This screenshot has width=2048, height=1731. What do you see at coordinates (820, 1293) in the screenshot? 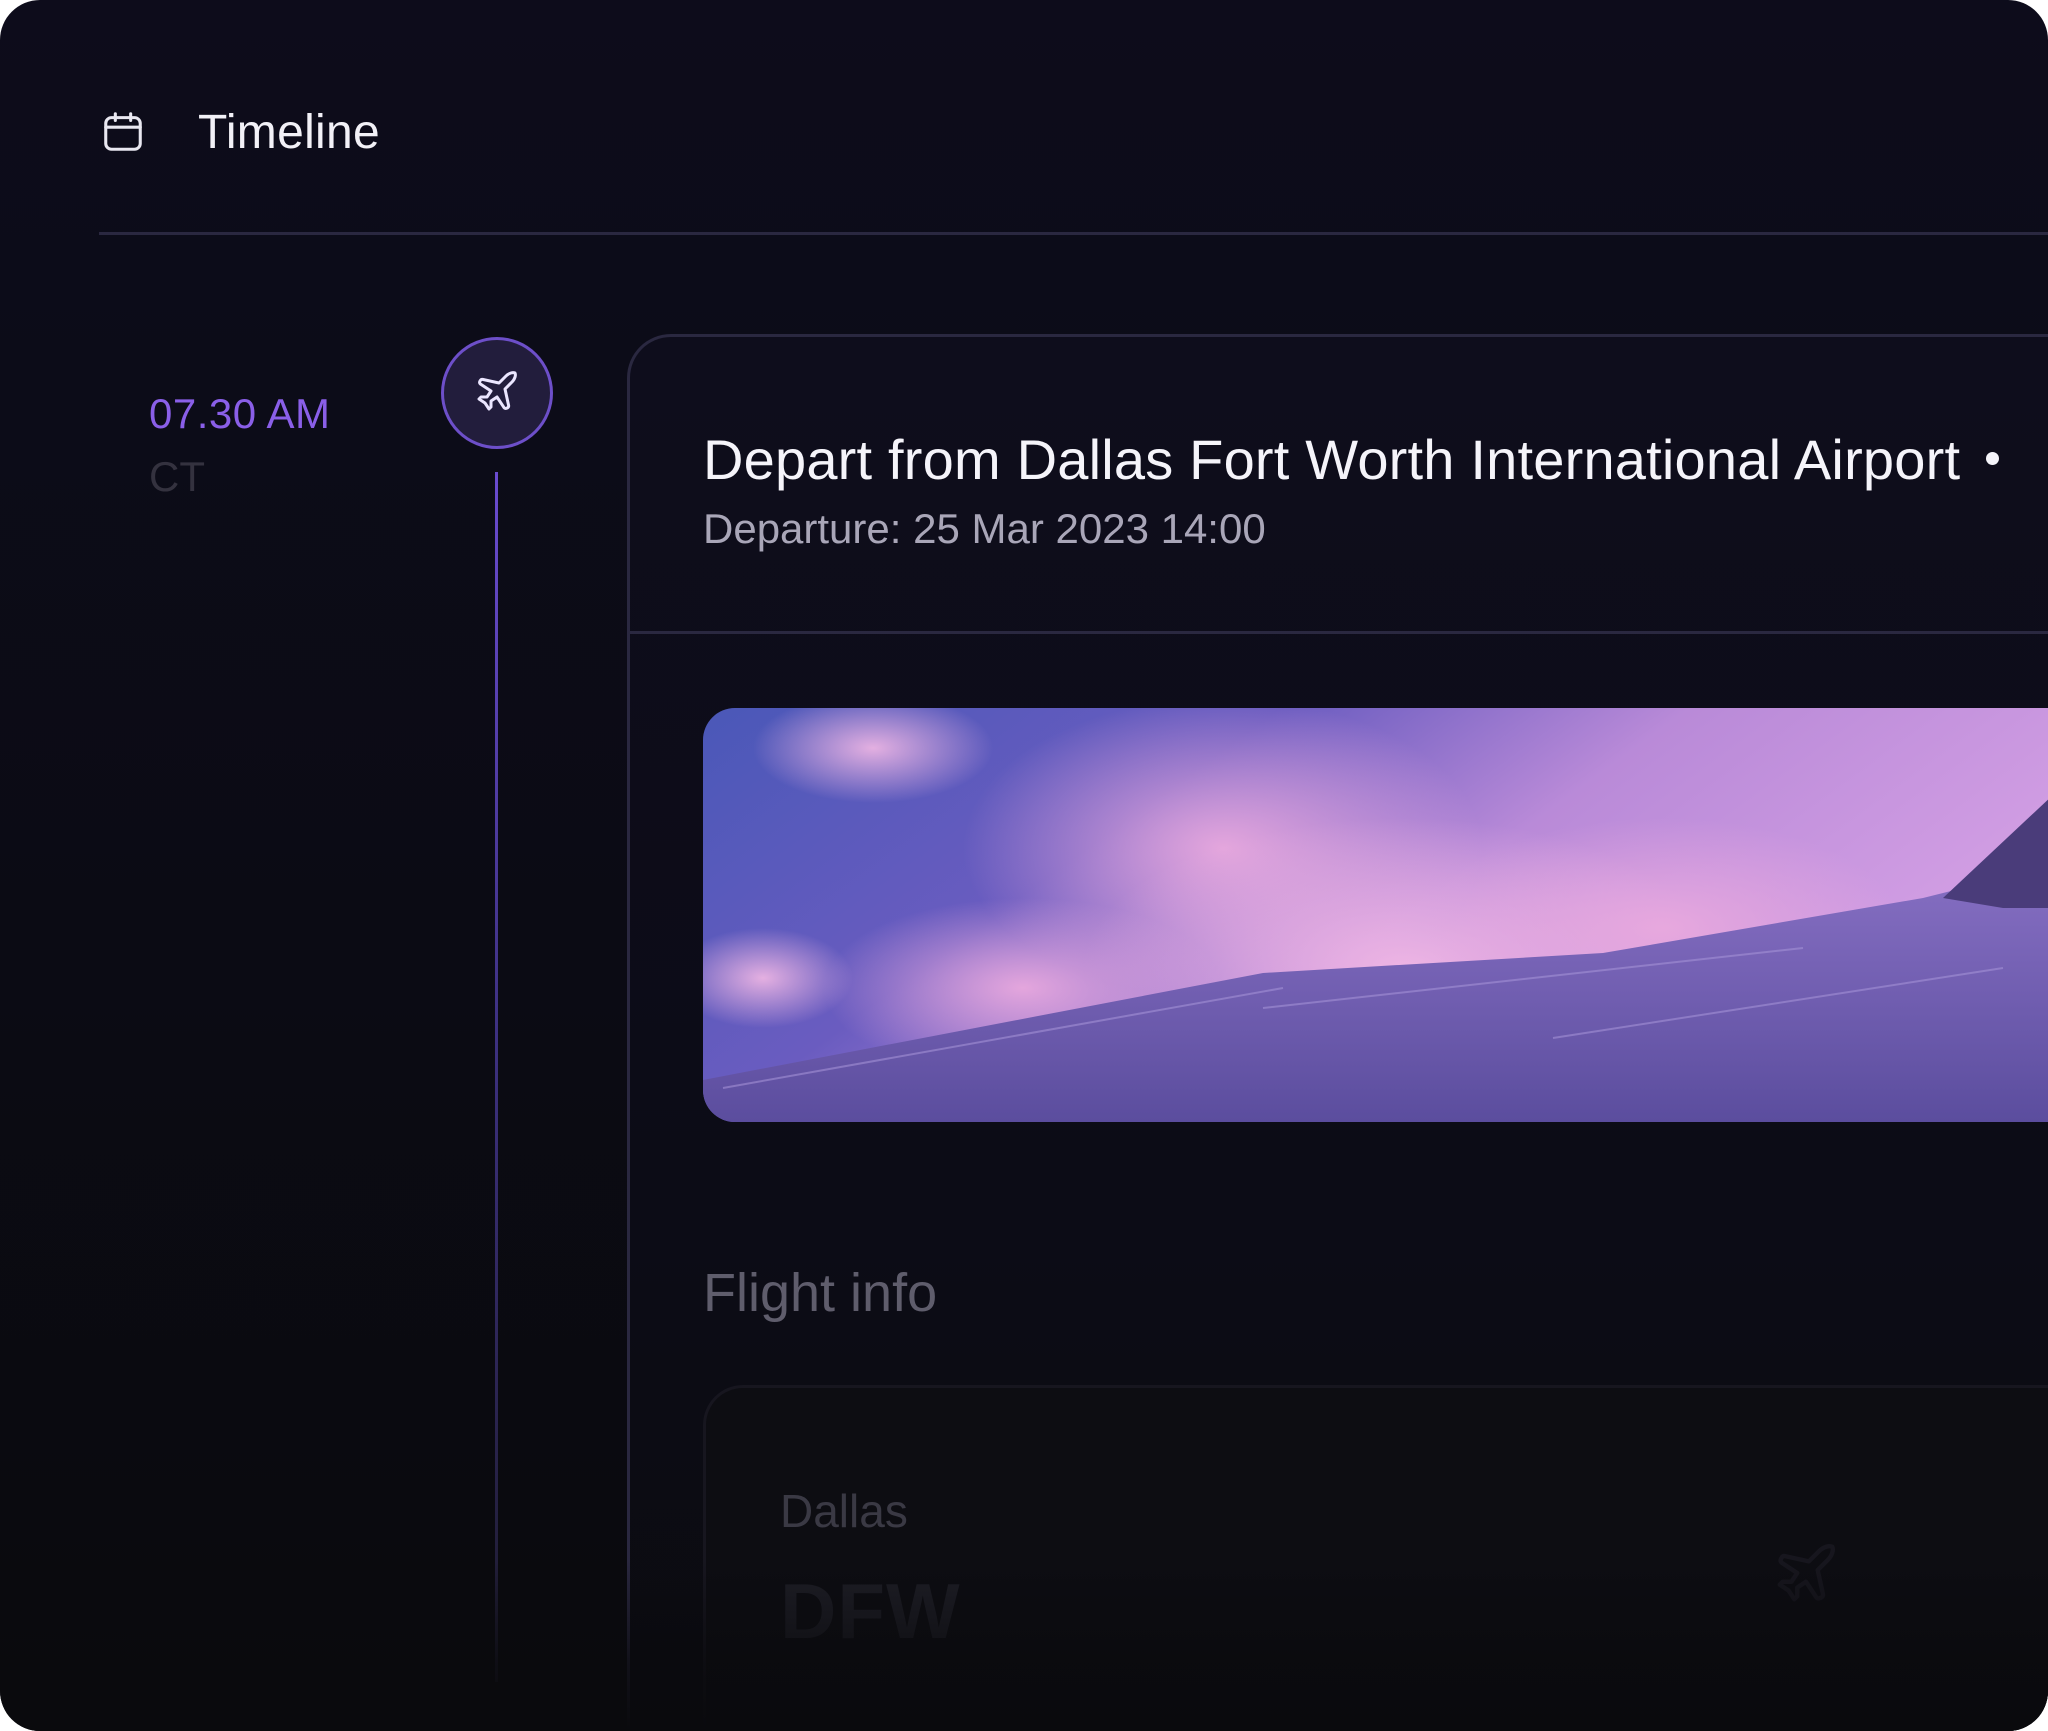
I see `flight-info-heading: Flight info` at bounding box center [820, 1293].